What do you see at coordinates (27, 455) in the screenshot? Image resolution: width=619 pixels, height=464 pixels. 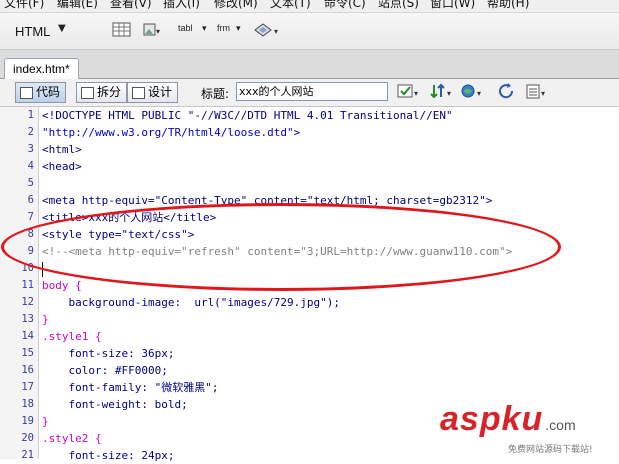 I see `line-number: 21` at bounding box center [27, 455].